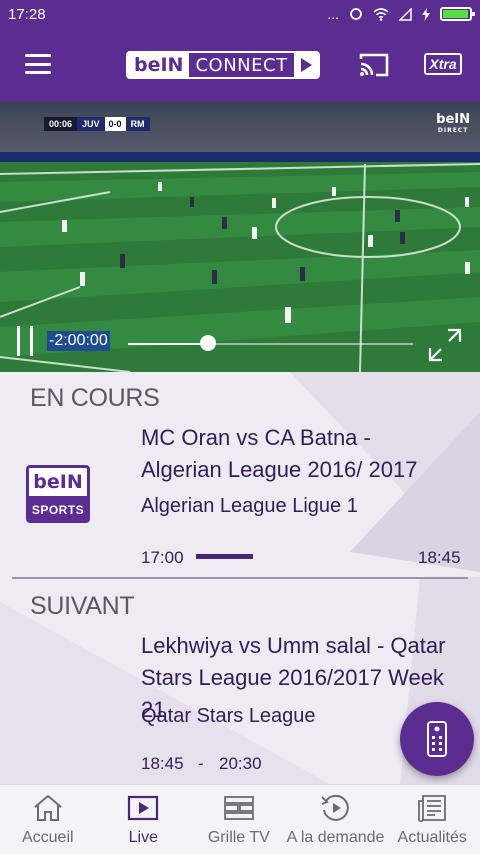 This screenshot has width=480, height=854. What do you see at coordinates (445, 345) in the screenshot?
I see `fullscreen-icon` at bounding box center [445, 345].